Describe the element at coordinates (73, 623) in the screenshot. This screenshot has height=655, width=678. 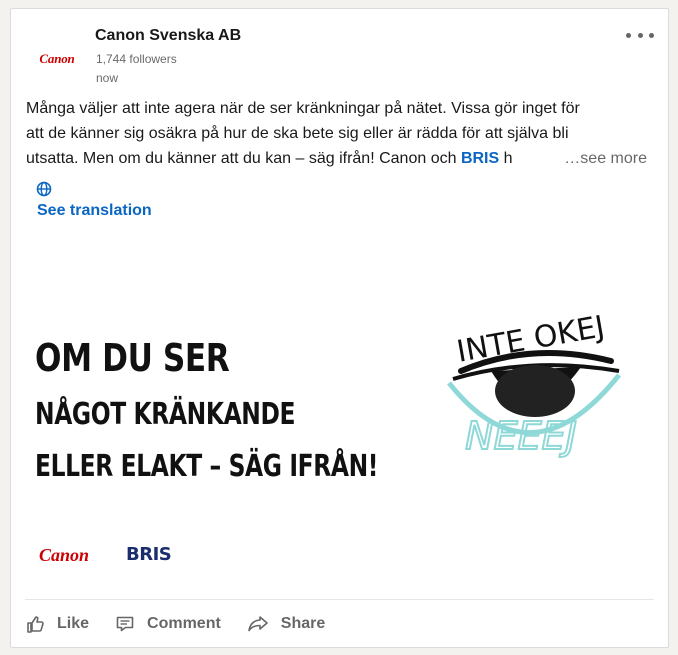
I see `like-label: Like` at that location.